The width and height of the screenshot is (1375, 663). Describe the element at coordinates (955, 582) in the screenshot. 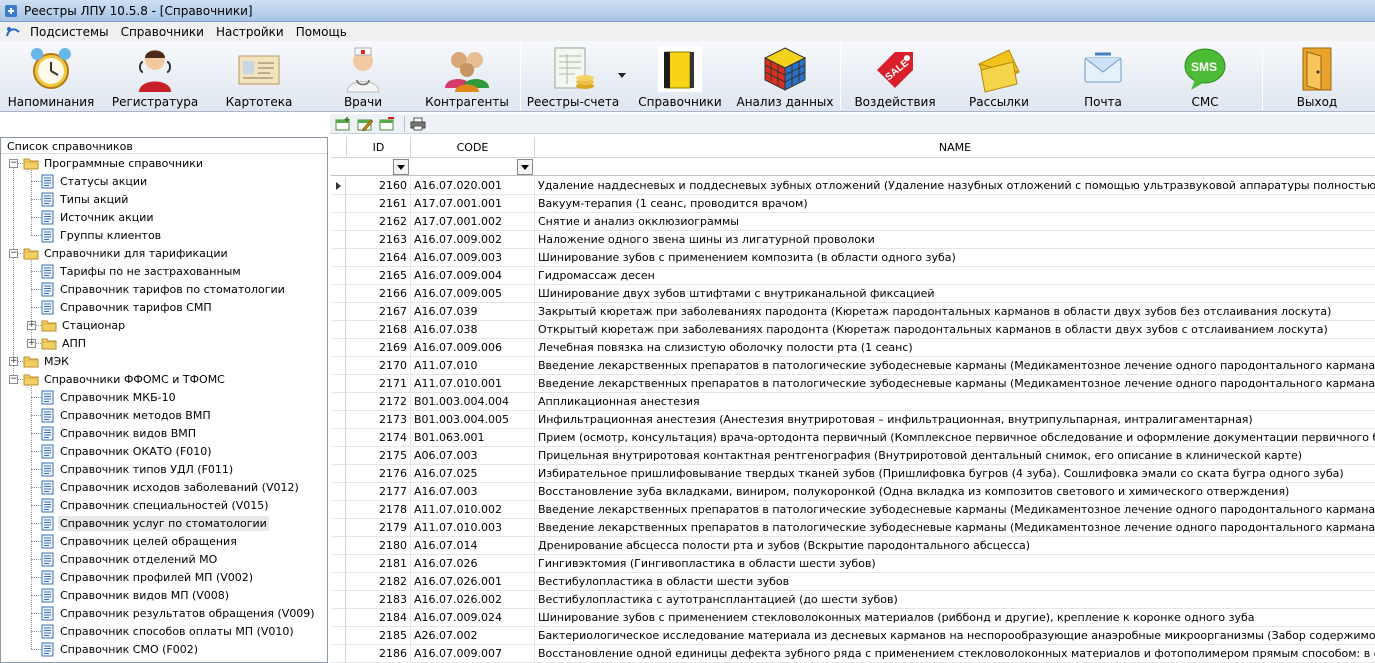

I see `cell-name: Вестибулопластика в области шести зубов` at that location.